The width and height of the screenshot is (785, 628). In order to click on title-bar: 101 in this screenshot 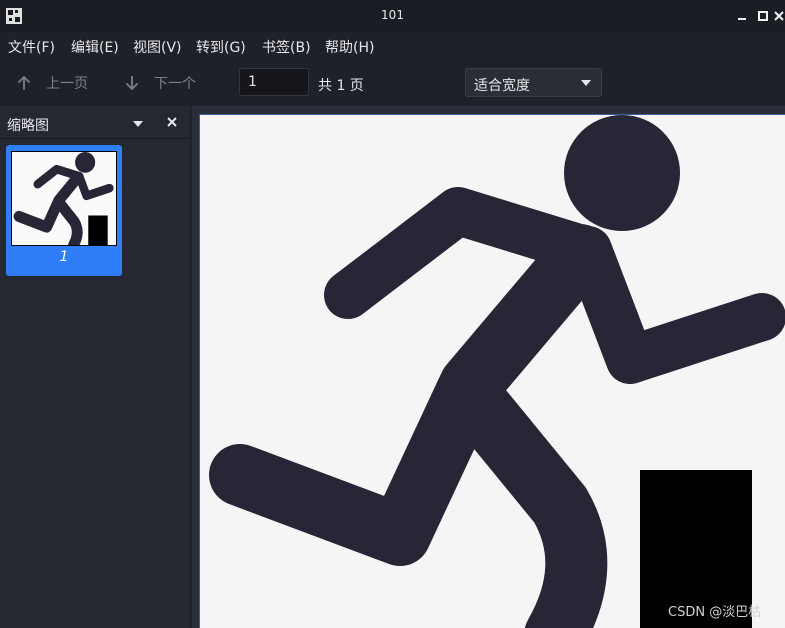, I will do `click(392, 16)`.